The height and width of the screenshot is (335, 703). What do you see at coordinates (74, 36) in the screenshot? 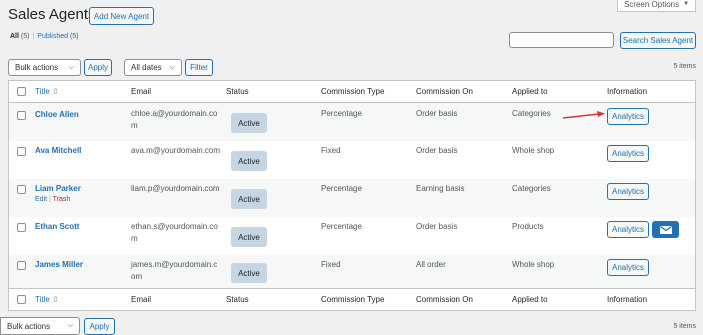
I see `filter-published-count: (5)` at bounding box center [74, 36].